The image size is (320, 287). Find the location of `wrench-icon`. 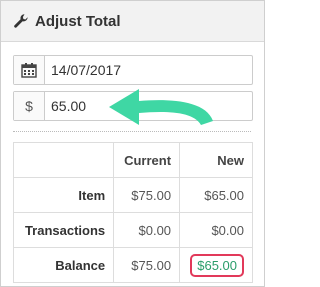

wrench-icon is located at coordinates (21, 21).